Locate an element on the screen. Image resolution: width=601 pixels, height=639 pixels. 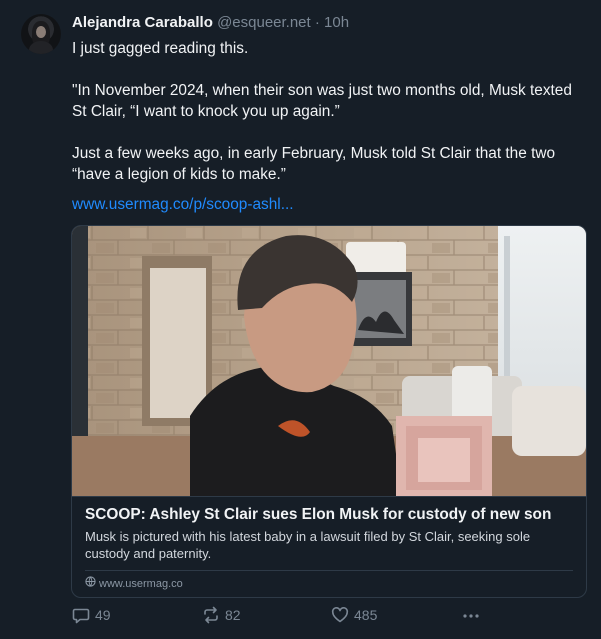
card-domain: www.usermag.co is located at coordinates (134, 583).